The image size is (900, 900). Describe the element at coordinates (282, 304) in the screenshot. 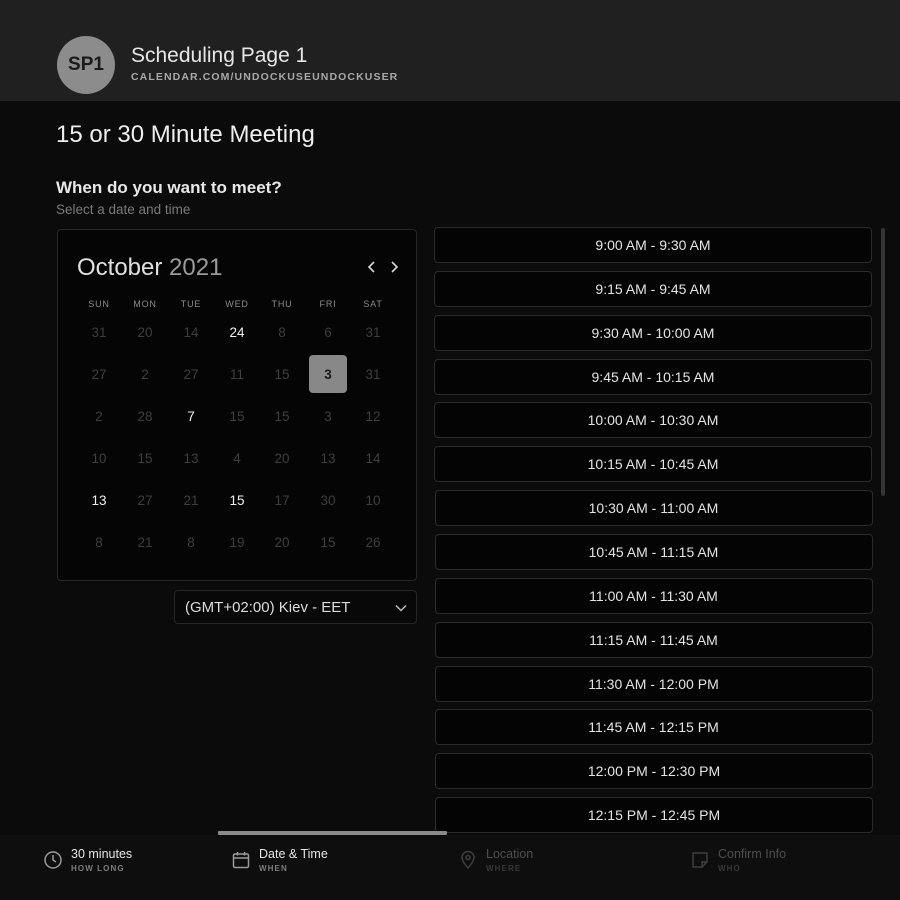

I see `weekday-header: THU` at that location.